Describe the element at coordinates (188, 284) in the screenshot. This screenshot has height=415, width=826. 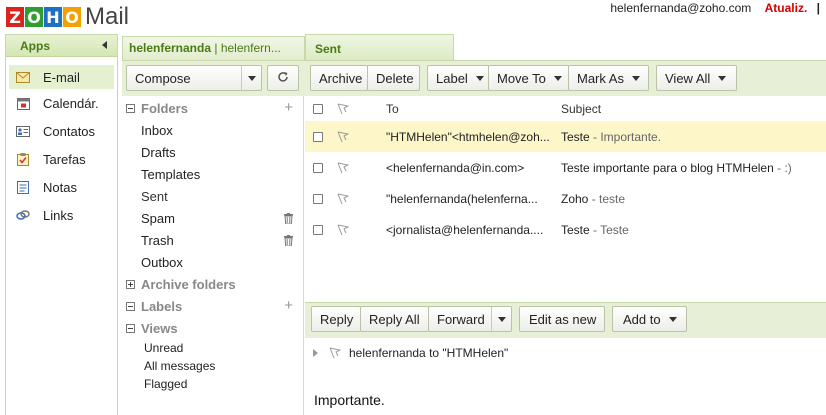
I see `archive-folders-title: Archive folders` at that location.